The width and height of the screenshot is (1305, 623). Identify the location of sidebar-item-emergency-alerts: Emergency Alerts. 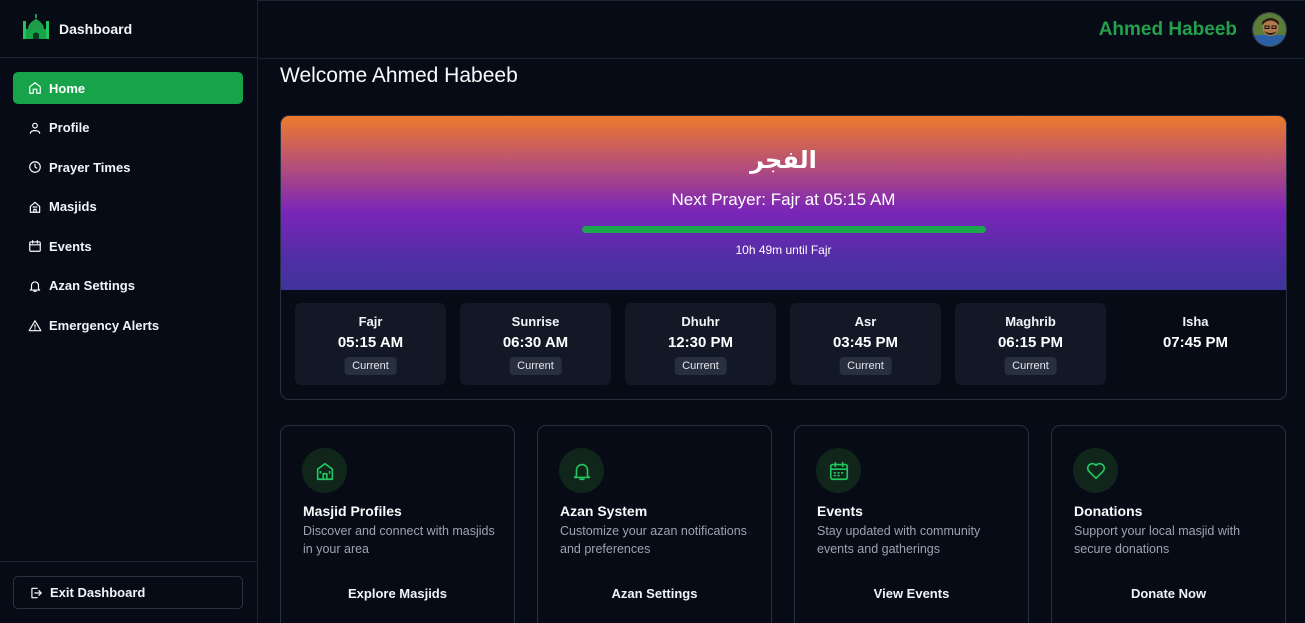
(128, 326).